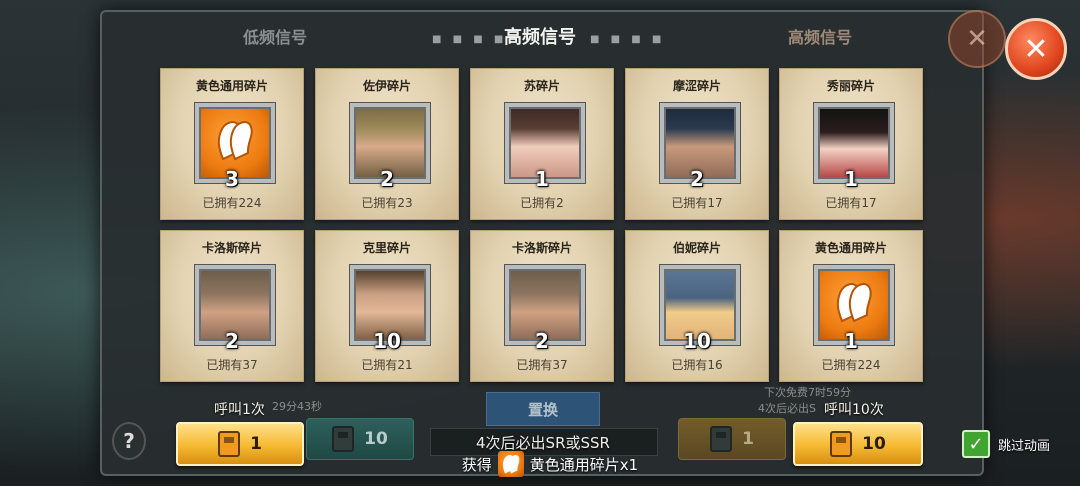 The height and width of the screenshot is (486, 1080). I want to click on help-button: ?, so click(129, 441).